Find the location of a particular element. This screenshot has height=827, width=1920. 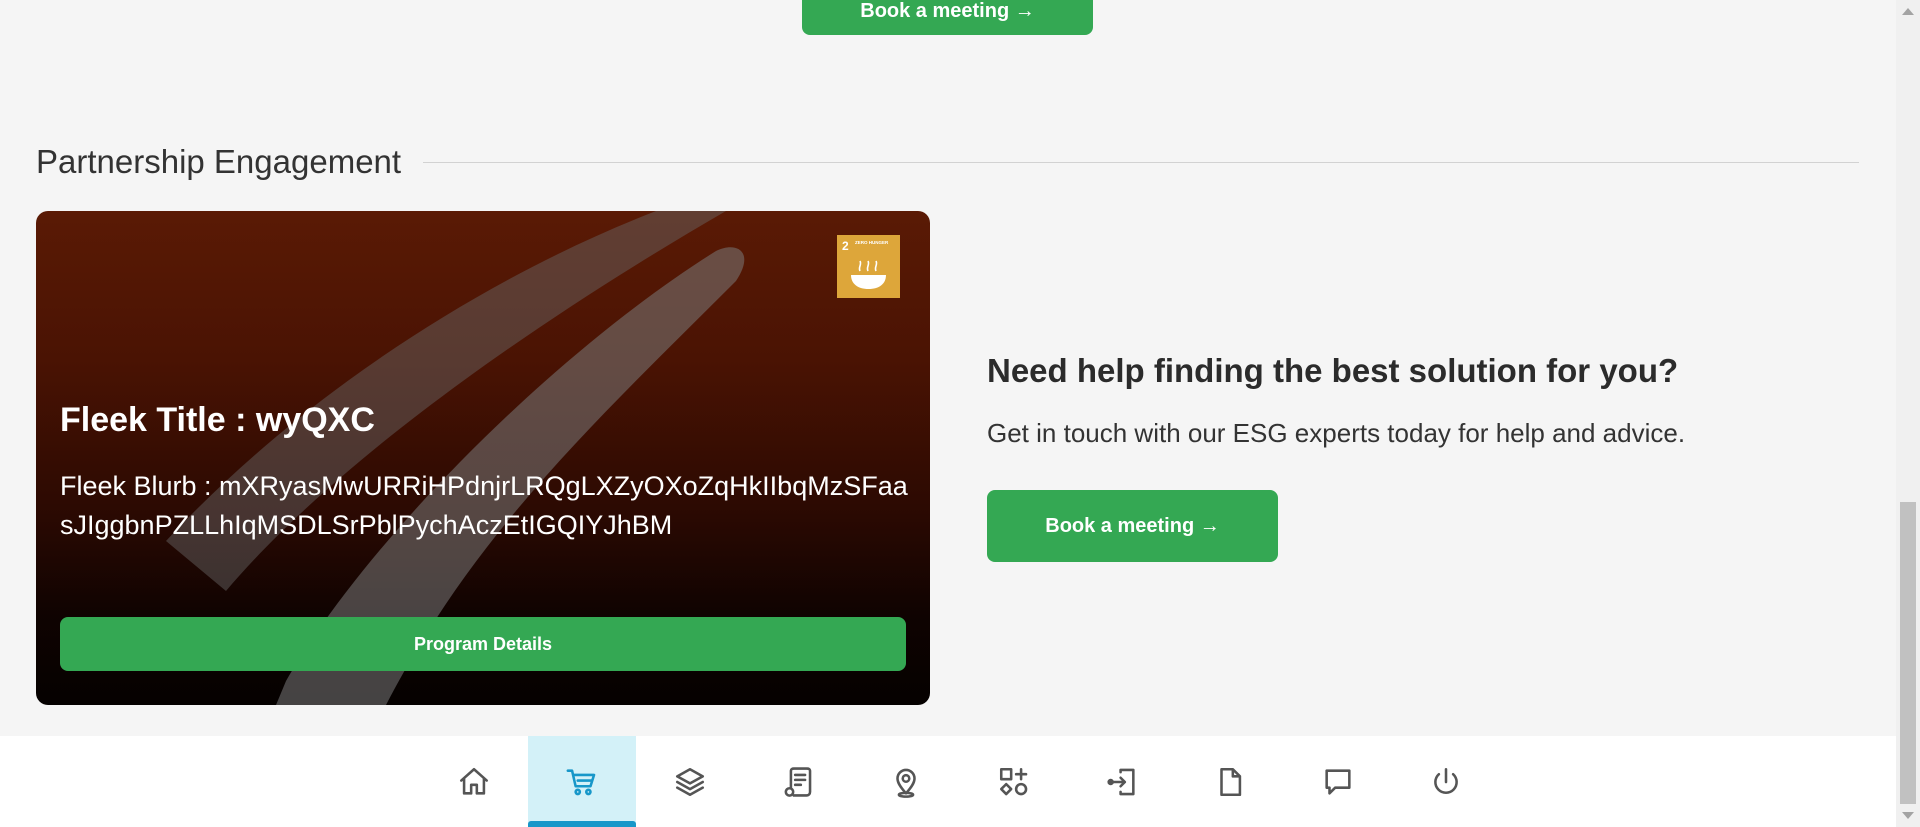

login-icon is located at coordinates (1121, 781).